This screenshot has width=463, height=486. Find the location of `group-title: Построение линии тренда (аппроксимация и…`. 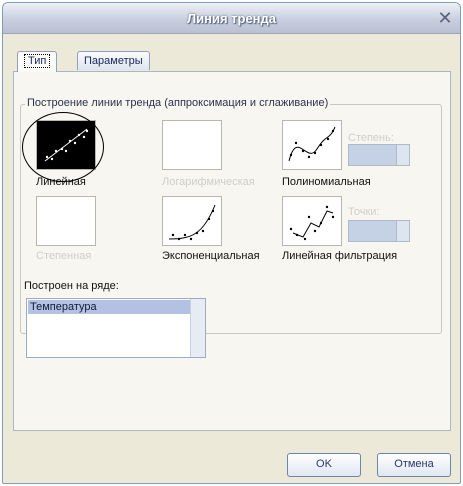

group-title: Построение линии тренда (аппроксимация и… is located at coordinates (178, 103).